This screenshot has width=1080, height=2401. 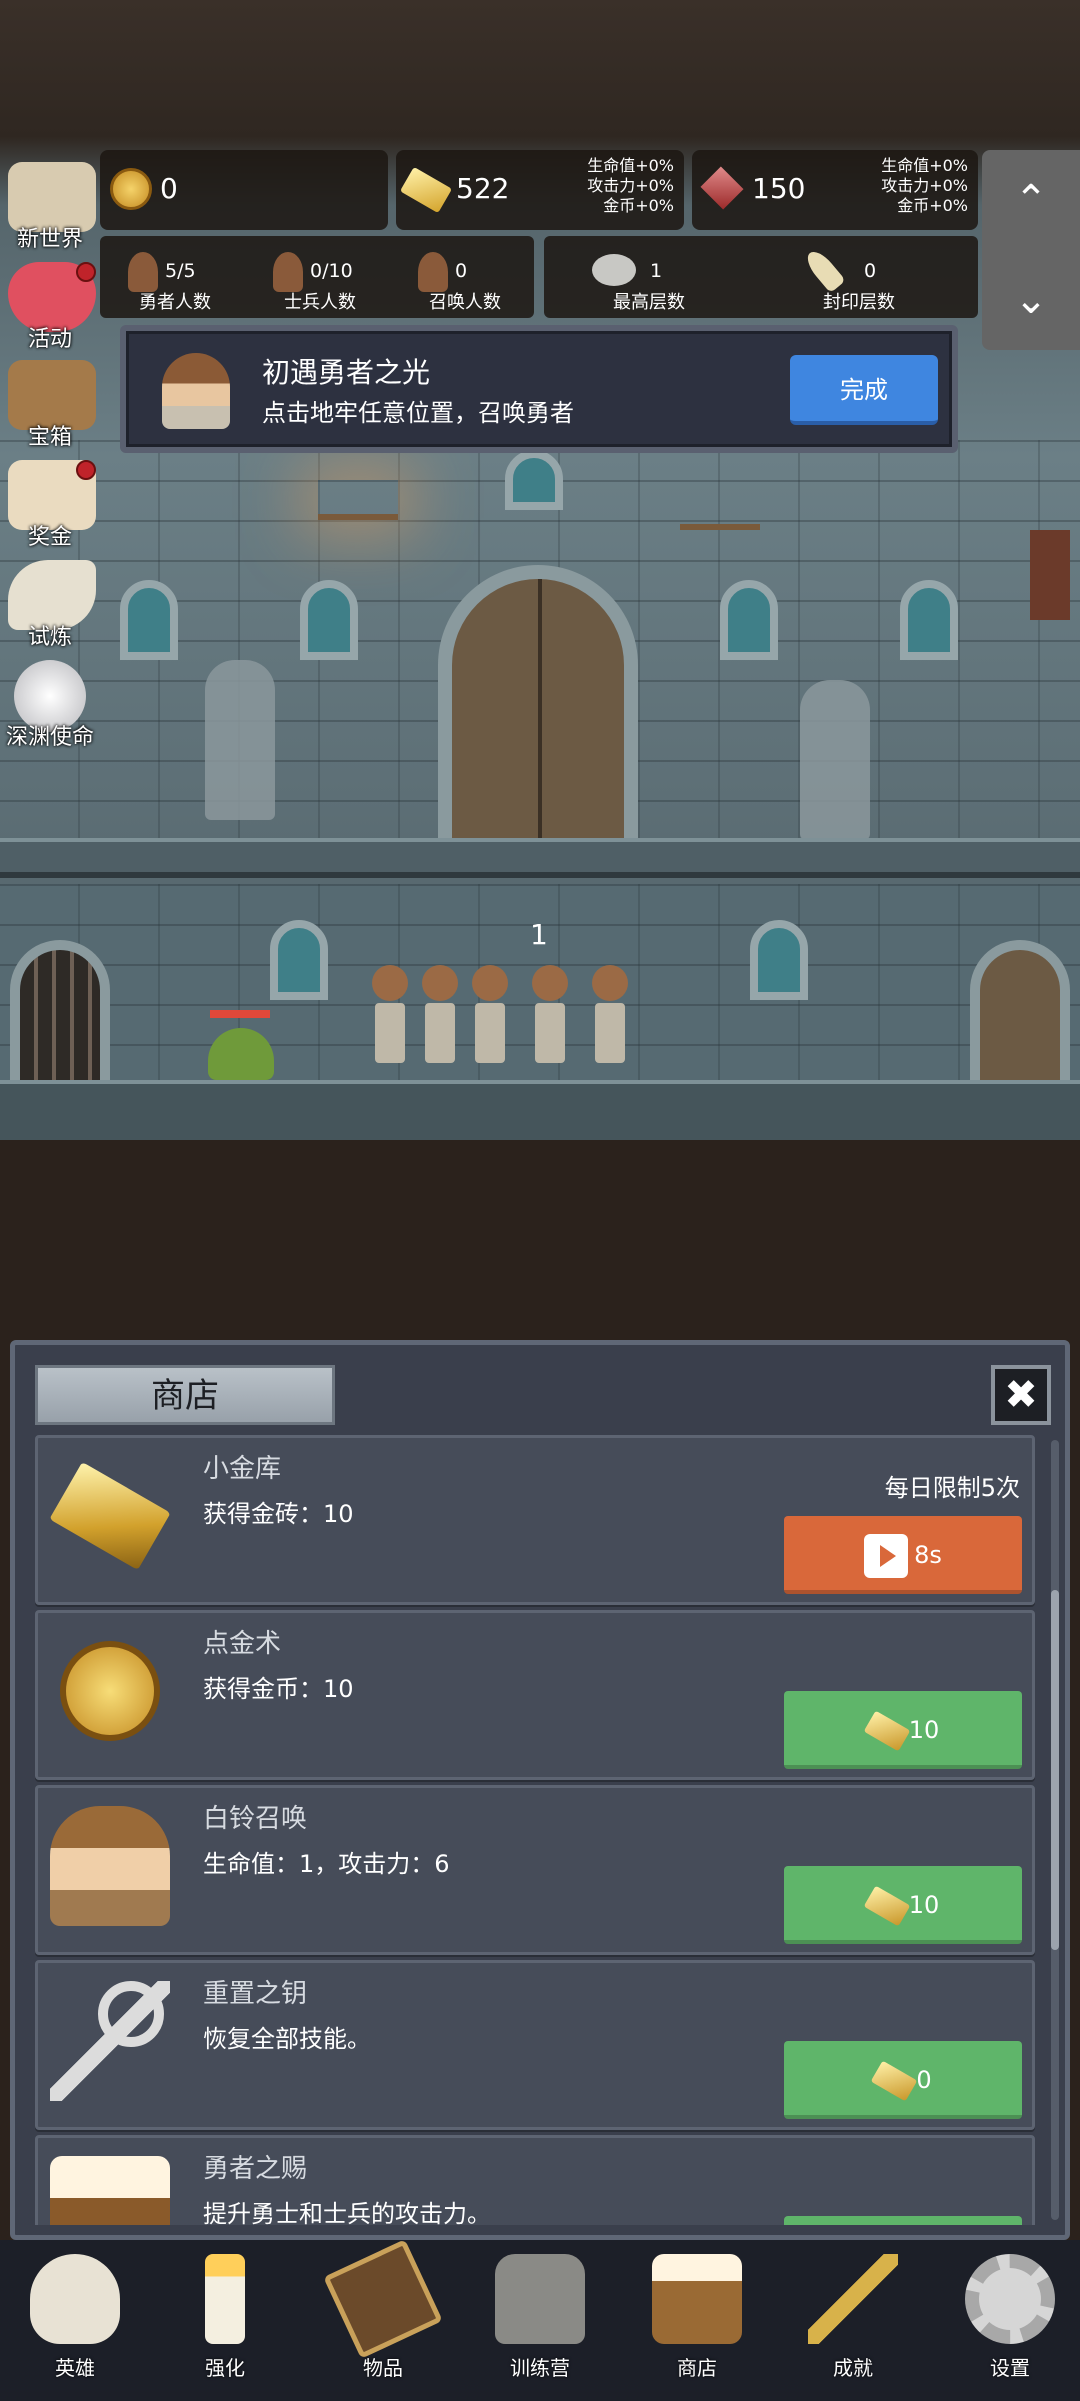 I want to click on quest-description: 点击地牢任意位置，召唤勇者, so click(x=418, y=413).